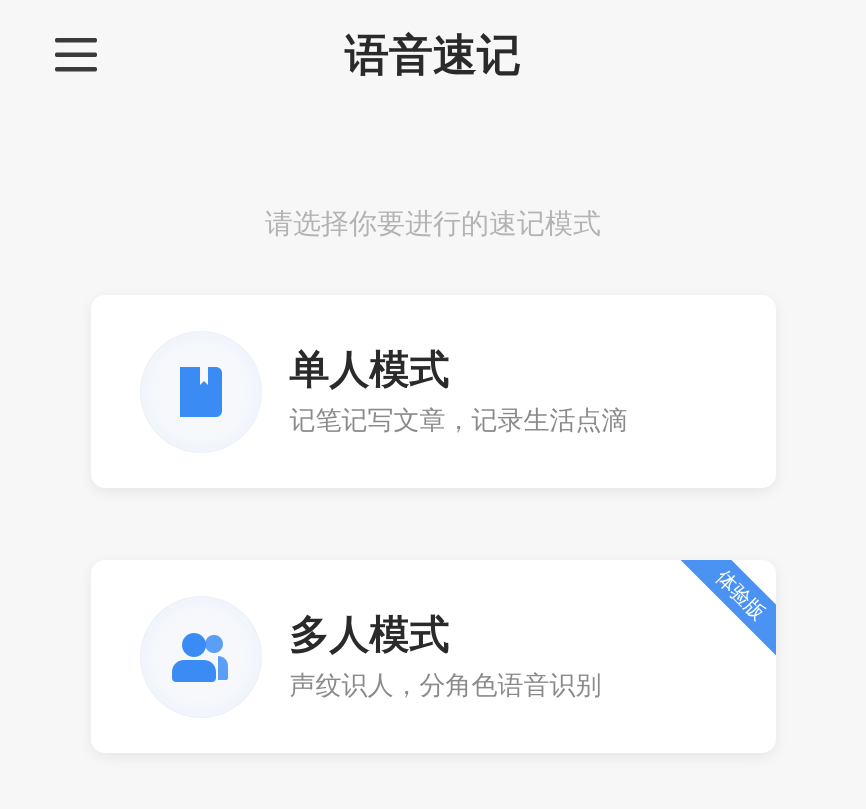 The image size is (866, 809). I want to click on book-icon, so click(201, 391).